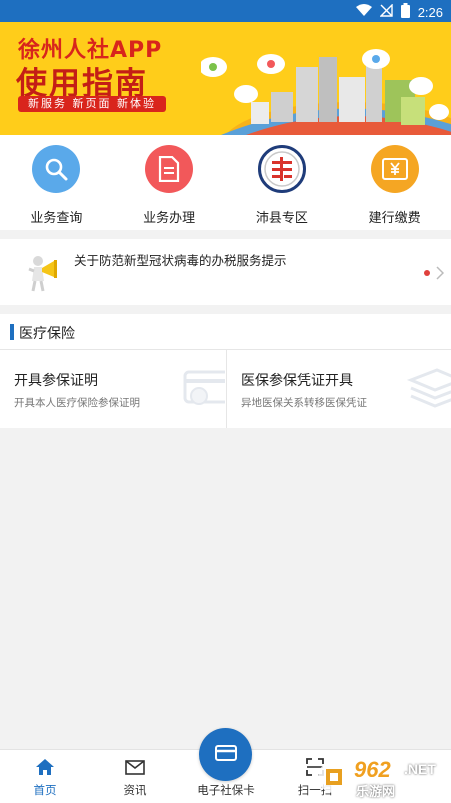 The height and width of the screenshot is (803, 451). What do you see at coordinates (135, 790) in the screenshot?
I see `tab-label: 资讯` at bounding box center [135, 790].